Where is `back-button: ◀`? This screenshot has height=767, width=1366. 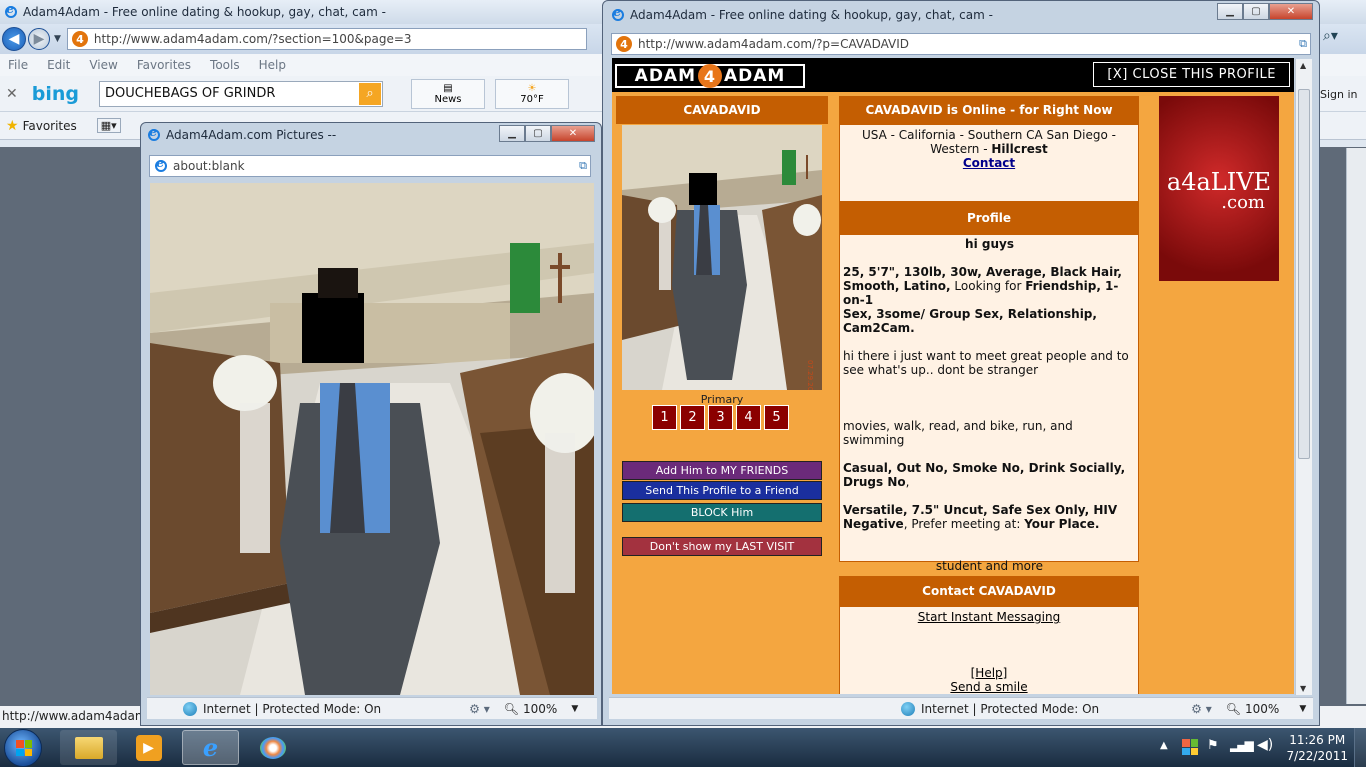 back-button: ◀ is located at coordinates (14, 39).